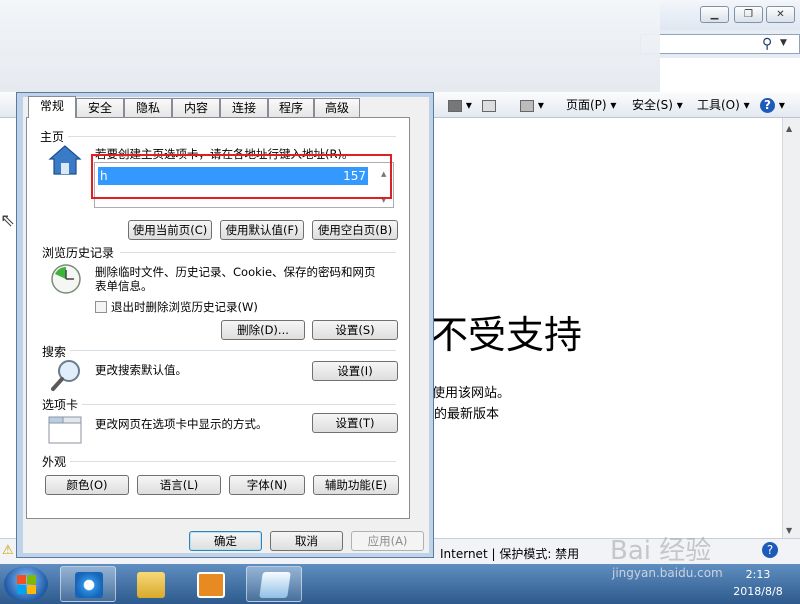 The image size is (800, 604). What do you see at coordinates (8, 220) in the screenshot?
I see `mouse-cursor-icon: ⇖` at bounding box center [8, 220].